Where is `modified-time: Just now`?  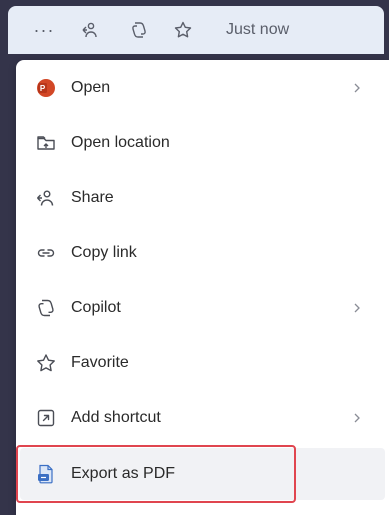
modified-time: Just now is located at coordinates (258, 29).